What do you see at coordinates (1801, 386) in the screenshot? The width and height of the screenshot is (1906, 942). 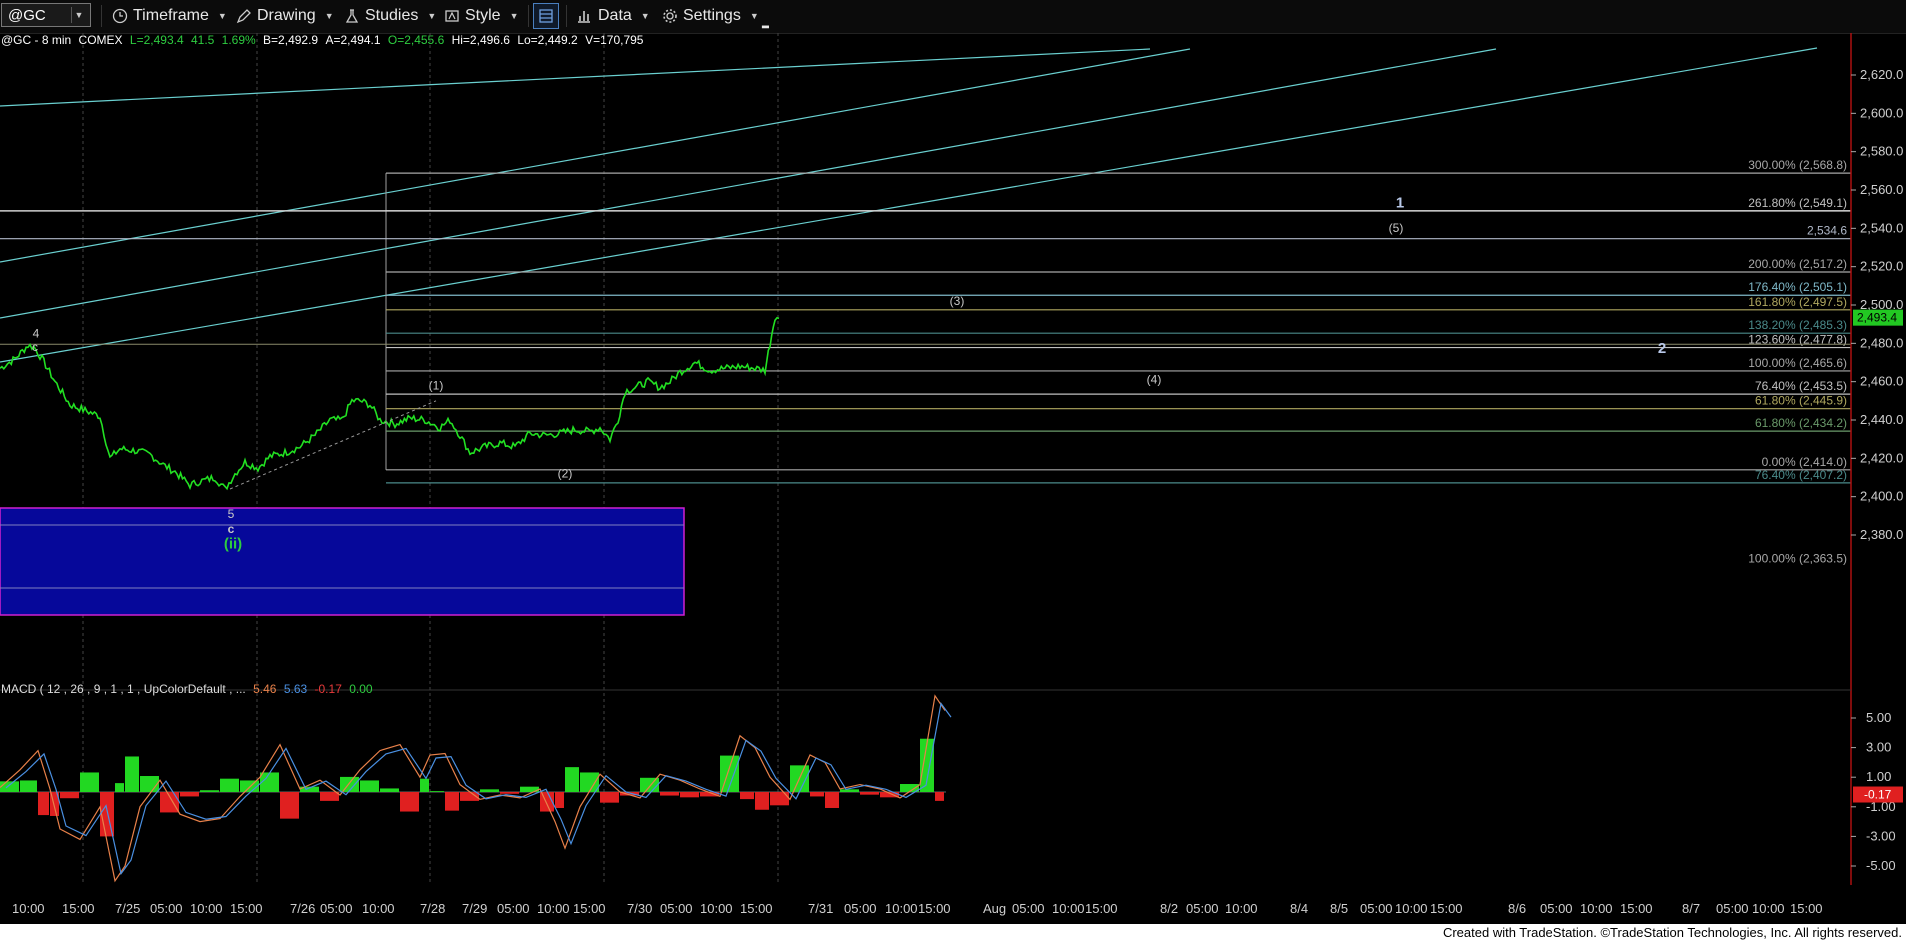 I see `fib-label: 76.40% (2,453.5)` at bounding box center [1801, 386].